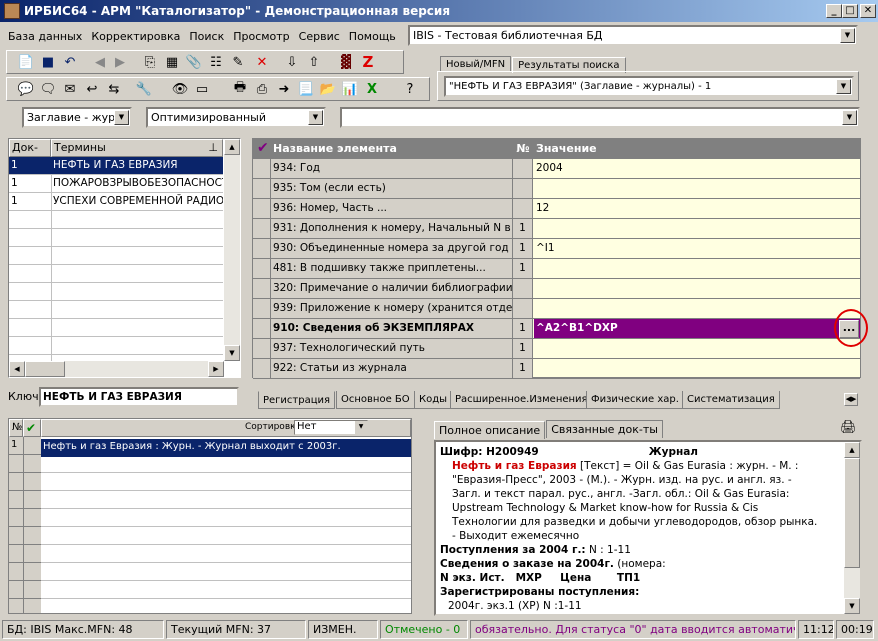 The width and height of the screenshot is (878, 641). I want to click on green-arrow-icon: ➜, so click(284, 89).